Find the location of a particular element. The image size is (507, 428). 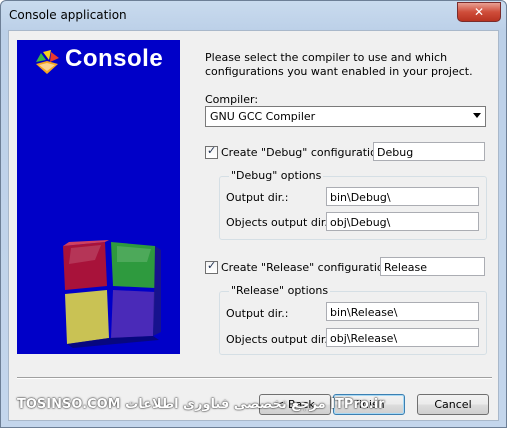

compiler-selected-value: GNU GCC Compiler is located at coordinates (263, 116).